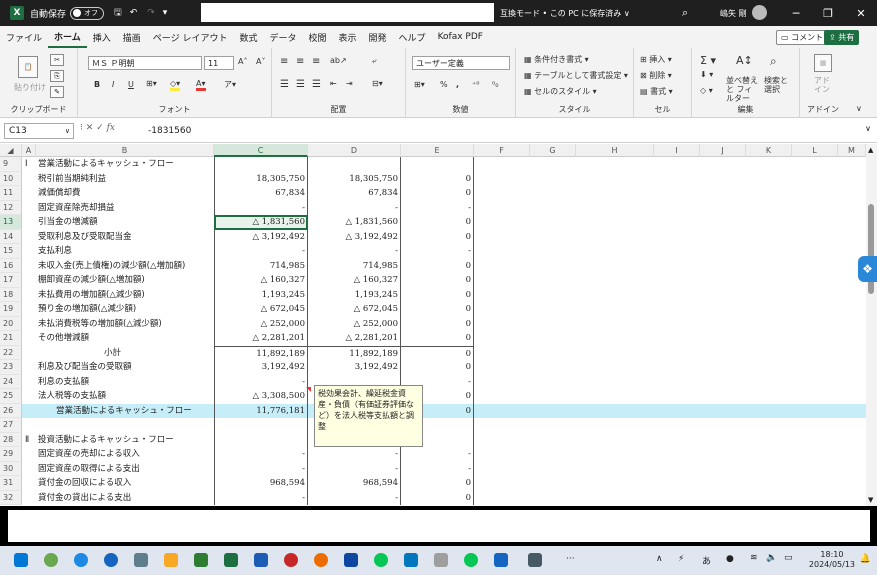 The width and height of the screenshot is (877, 575). Describe the element at coordinates (11, 483) in the screenshot. I see `row-header: 31` at that location.